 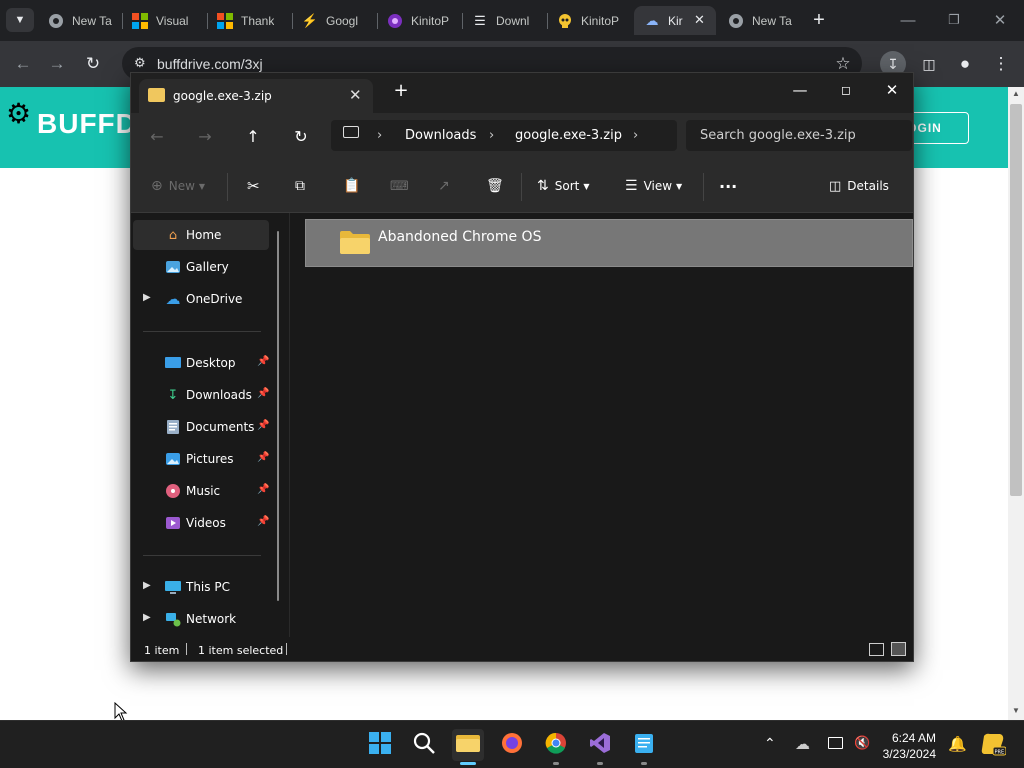 What do you see at coordinates (201, 587) in the screenshot?
I see `nav-item-this-pc: ▶ This PC` at bounding box center [201, 587].